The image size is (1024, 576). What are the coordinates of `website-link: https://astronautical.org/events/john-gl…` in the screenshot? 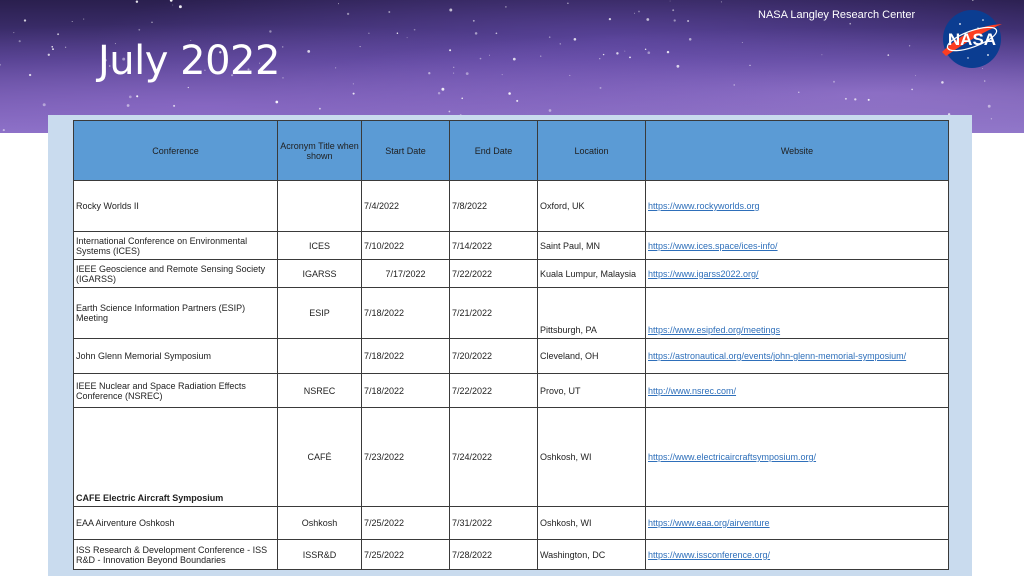 It's located at (777, 356).